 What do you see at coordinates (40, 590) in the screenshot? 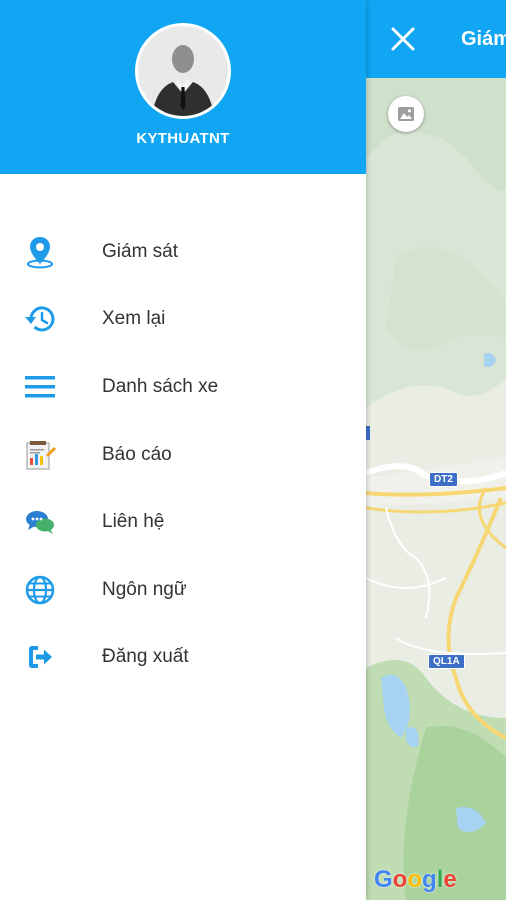
I see `globe-icon` at bounding box center [40, 590].